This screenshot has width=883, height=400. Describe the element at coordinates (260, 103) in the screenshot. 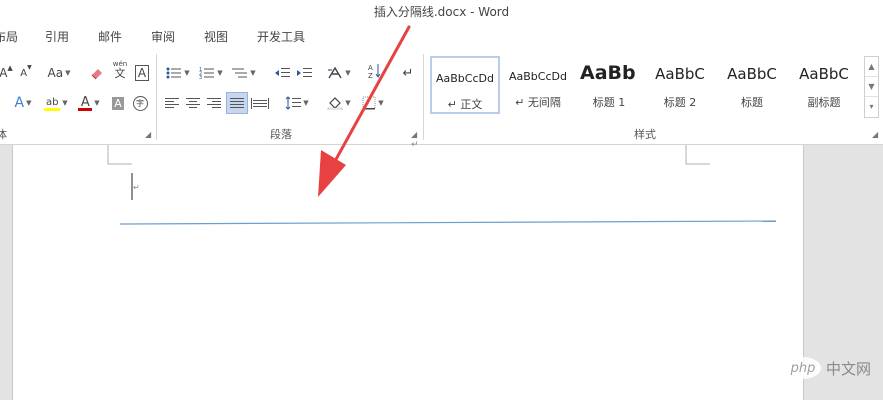

I see `distributed-button` at that location.